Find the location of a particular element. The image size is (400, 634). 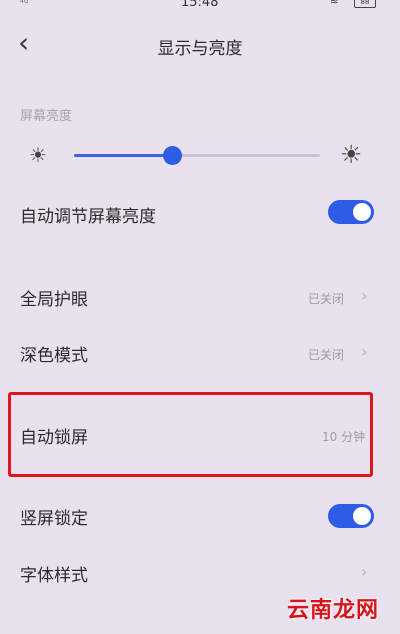

portrait-lock-label: 竖屏锁定 is located at coordinates (54, 519).